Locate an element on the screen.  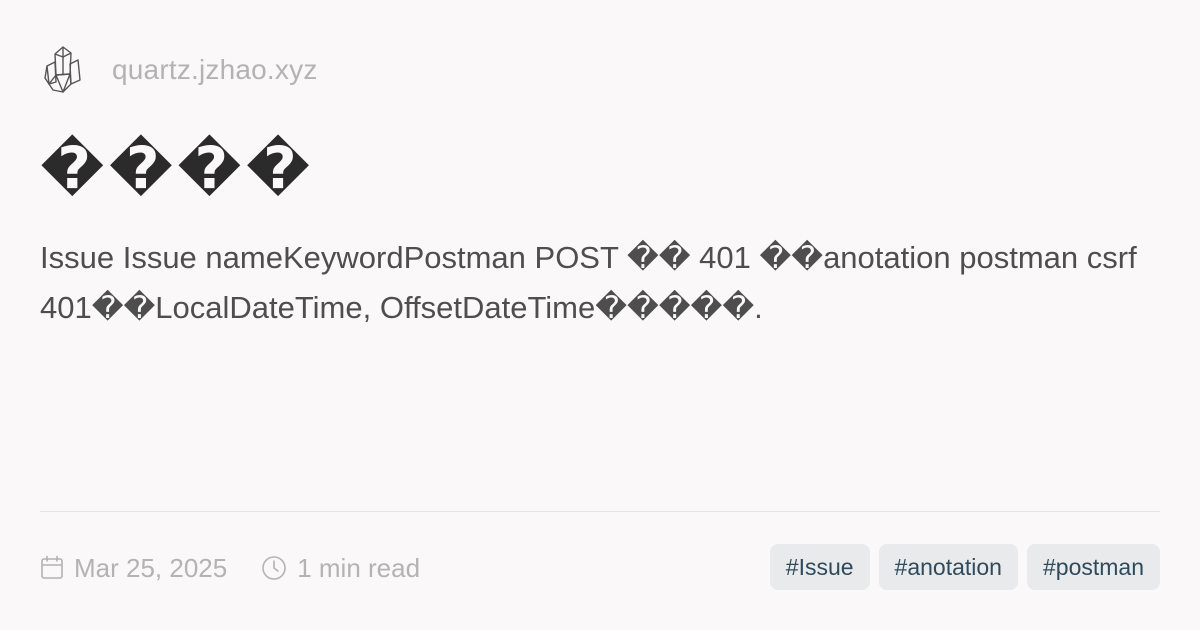
site-domain: quartz.jzhao.xyz is located at coordinates (215, 70).